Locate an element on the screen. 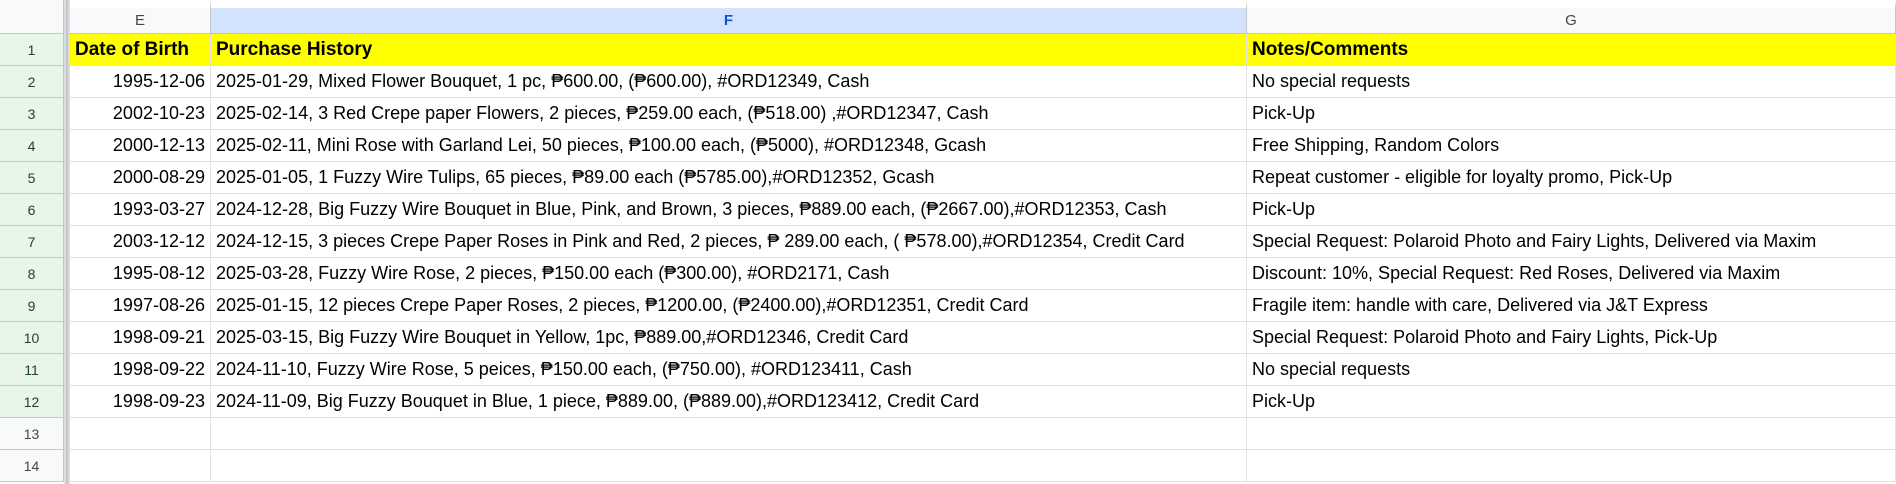 Image resolution: width=1896 pixels, height=484 pixels. header-purchase-history: Purchase History is located at coordinates (729, 50).